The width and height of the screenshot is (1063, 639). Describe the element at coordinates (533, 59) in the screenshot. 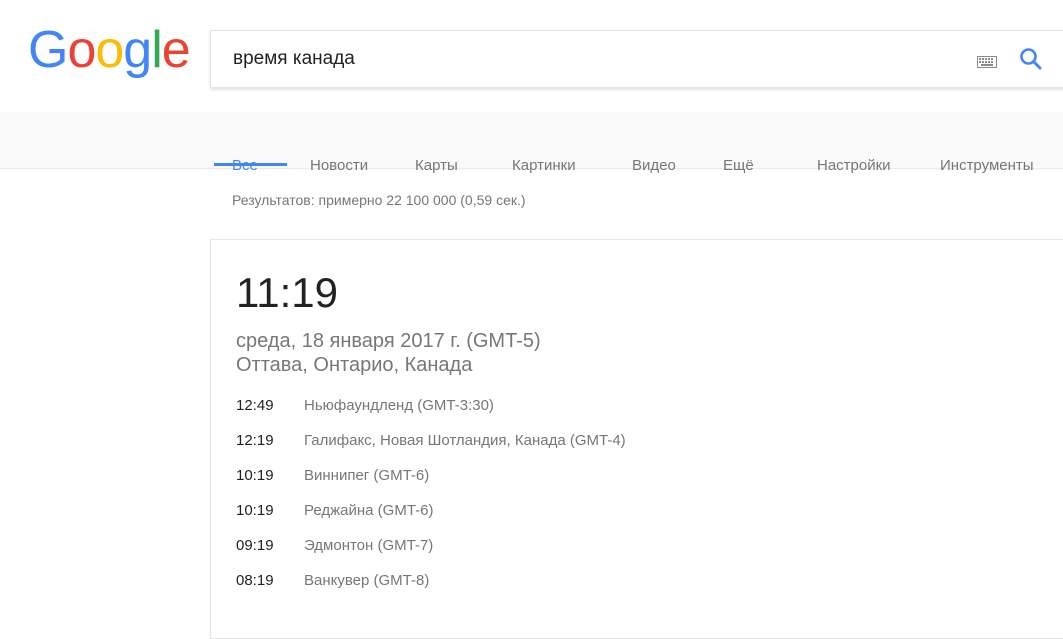

I see `search-input` at that location.